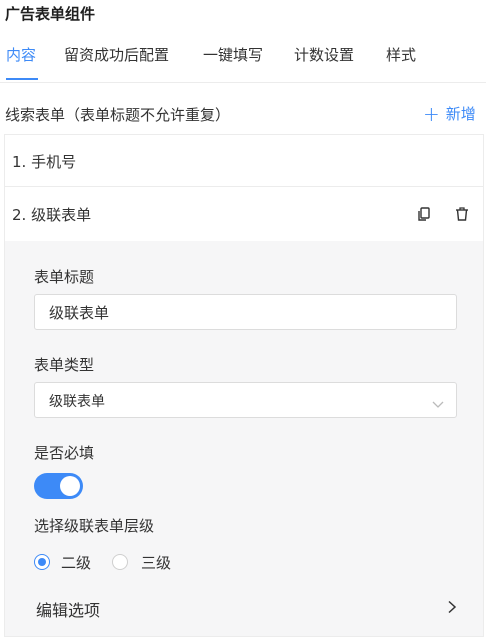 Image resolution: width=486 pixels, height=639 pixels. What do you see at coordinates (70, 486) in the screenshot?
I see `toggle-knob` at bounding box center [70, 486].